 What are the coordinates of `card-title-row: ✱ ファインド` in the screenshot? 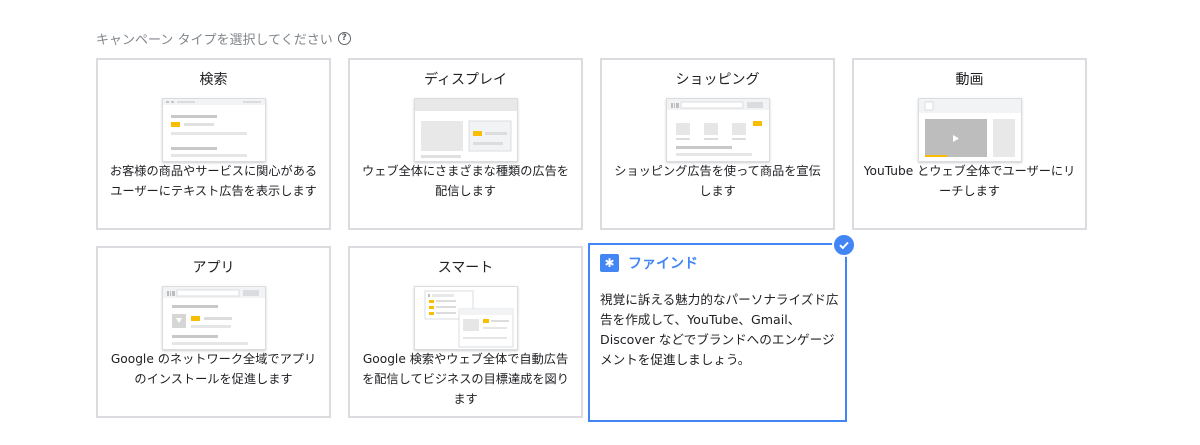 It's located at (649, 263).